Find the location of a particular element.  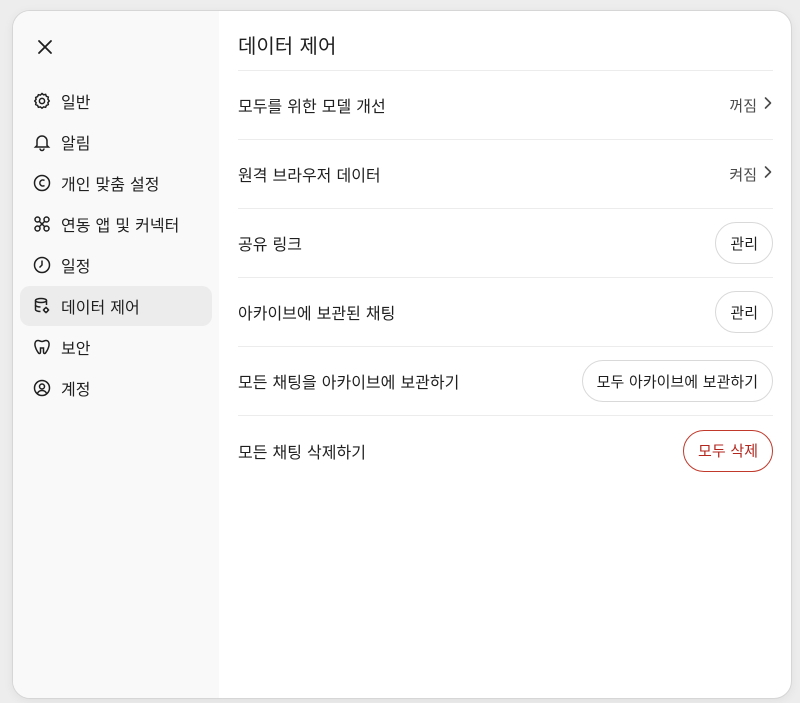

settings-row-delete-all: 모든 채팅 삭제하기 모두 삭제 is located at coordinates (505, 450).